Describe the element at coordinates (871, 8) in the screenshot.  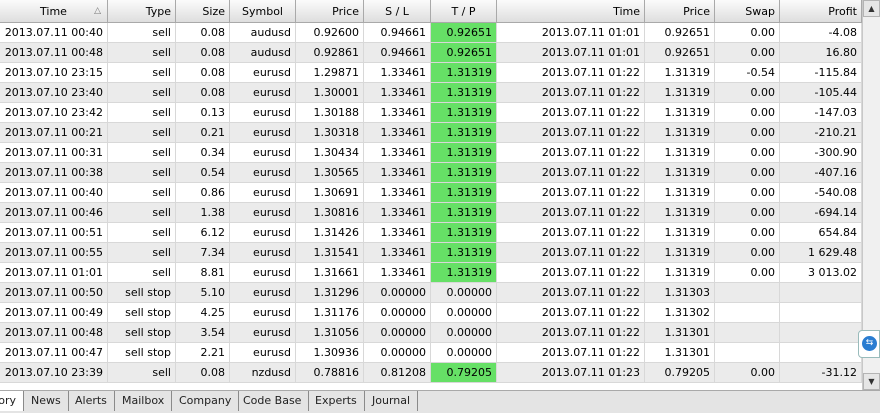
I see `scroll-up-icon: ▲` at that location.